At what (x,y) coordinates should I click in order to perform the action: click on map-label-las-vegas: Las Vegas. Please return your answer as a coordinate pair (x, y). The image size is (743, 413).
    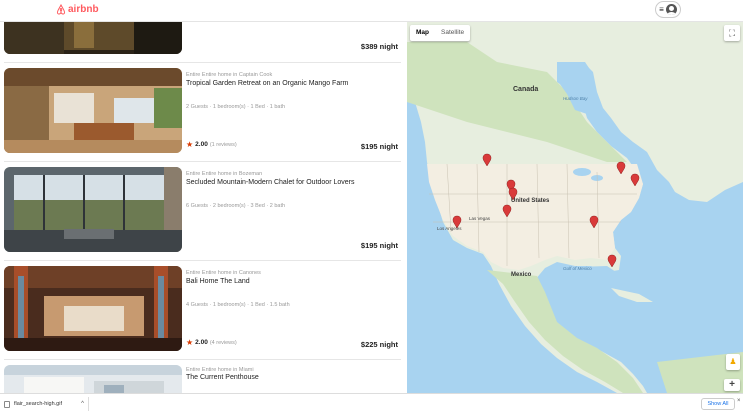
    Looking at the image, I should click on (480, 218).